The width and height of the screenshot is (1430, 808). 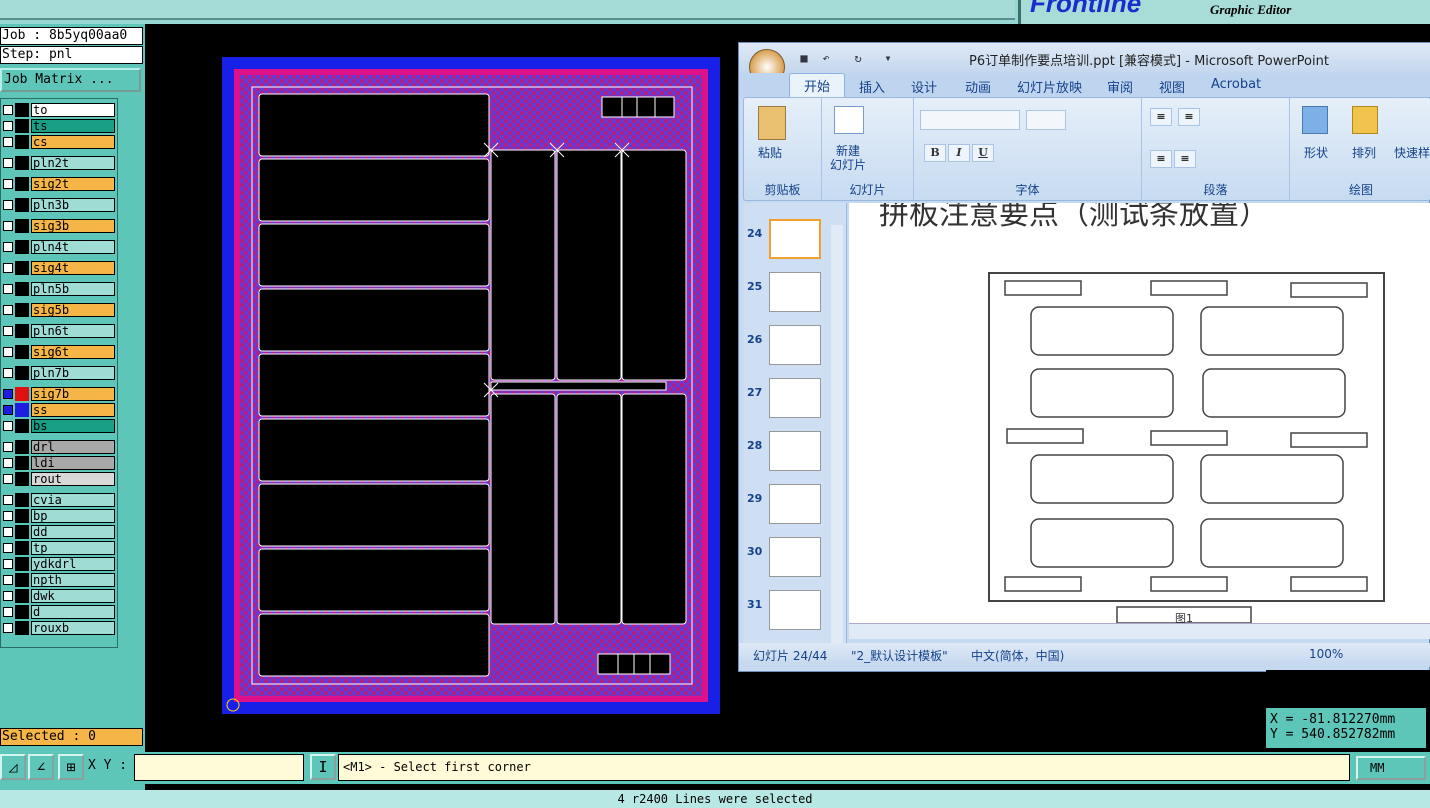 I want to click on angle-icon: ∠, so click(x=41, y=767).